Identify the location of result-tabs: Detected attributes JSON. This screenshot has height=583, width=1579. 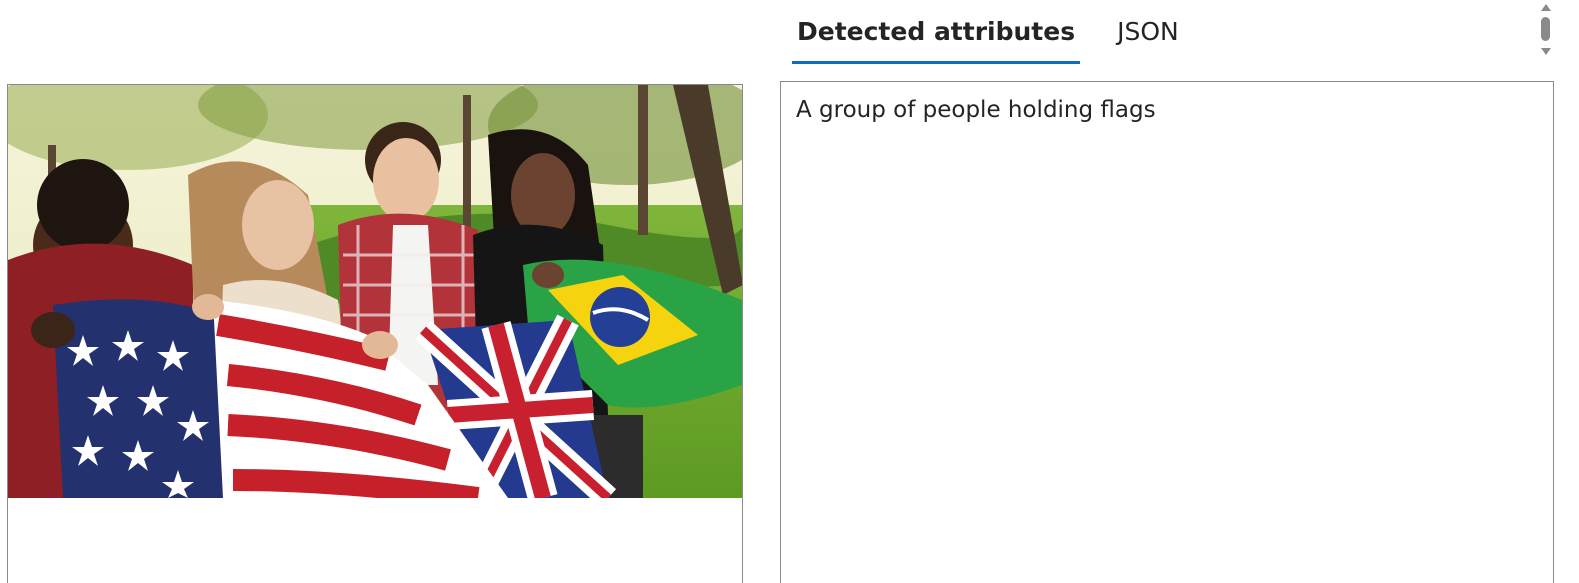
(992, 33).